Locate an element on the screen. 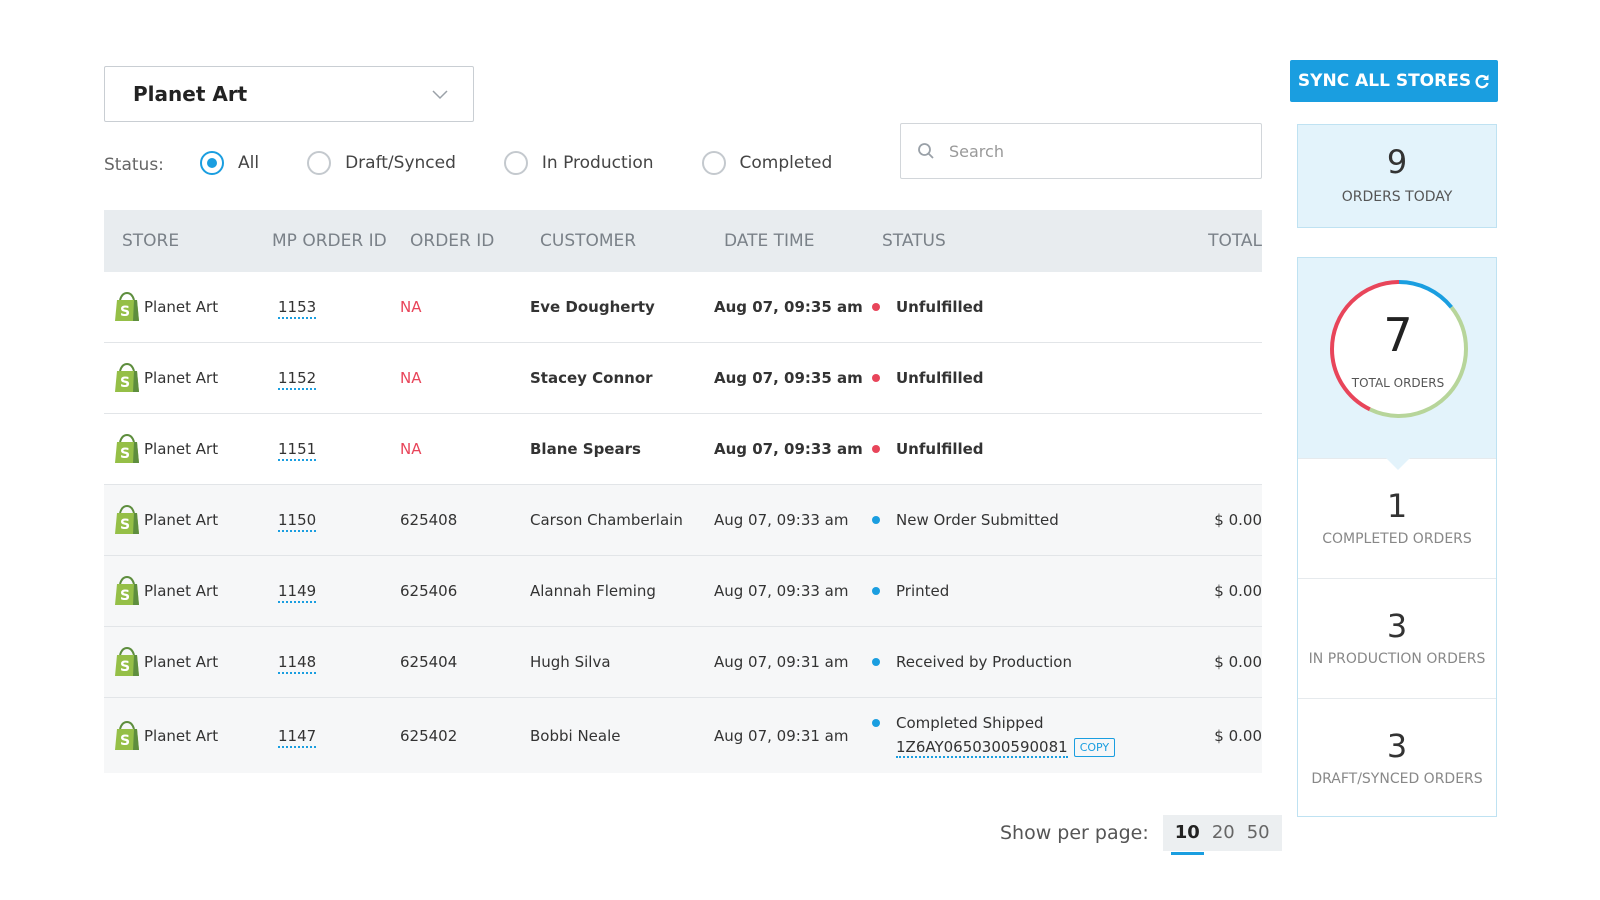 Image resolution: width=1600 pixels, height=900 pixels. radio-in-production is located at coordinates (515, 163).